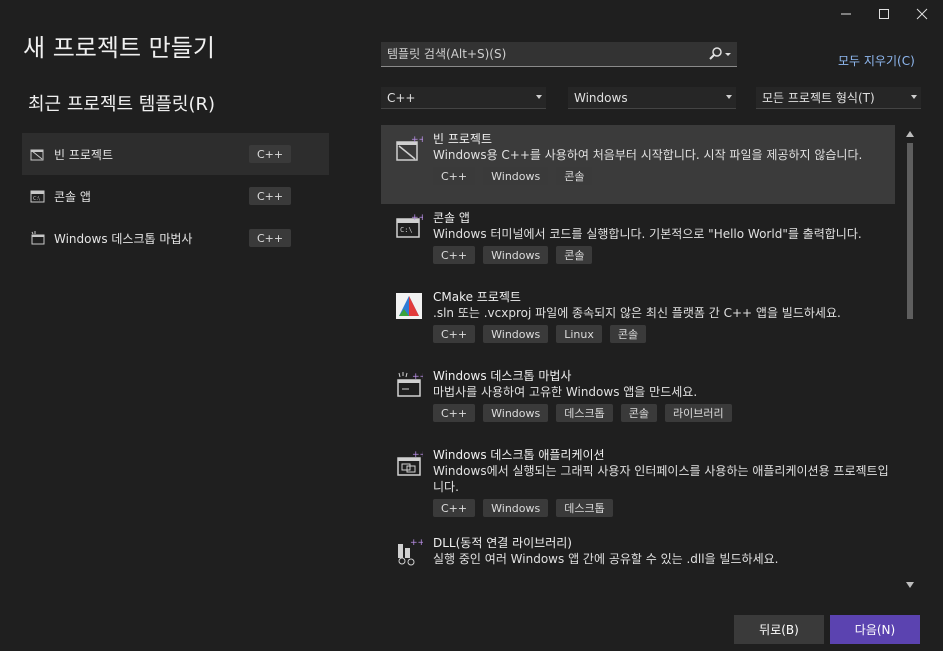  What do you see at coordinates (910, 585) in the screenshot?
I see `scroll-down-icon` at bounding box center [910, 585].